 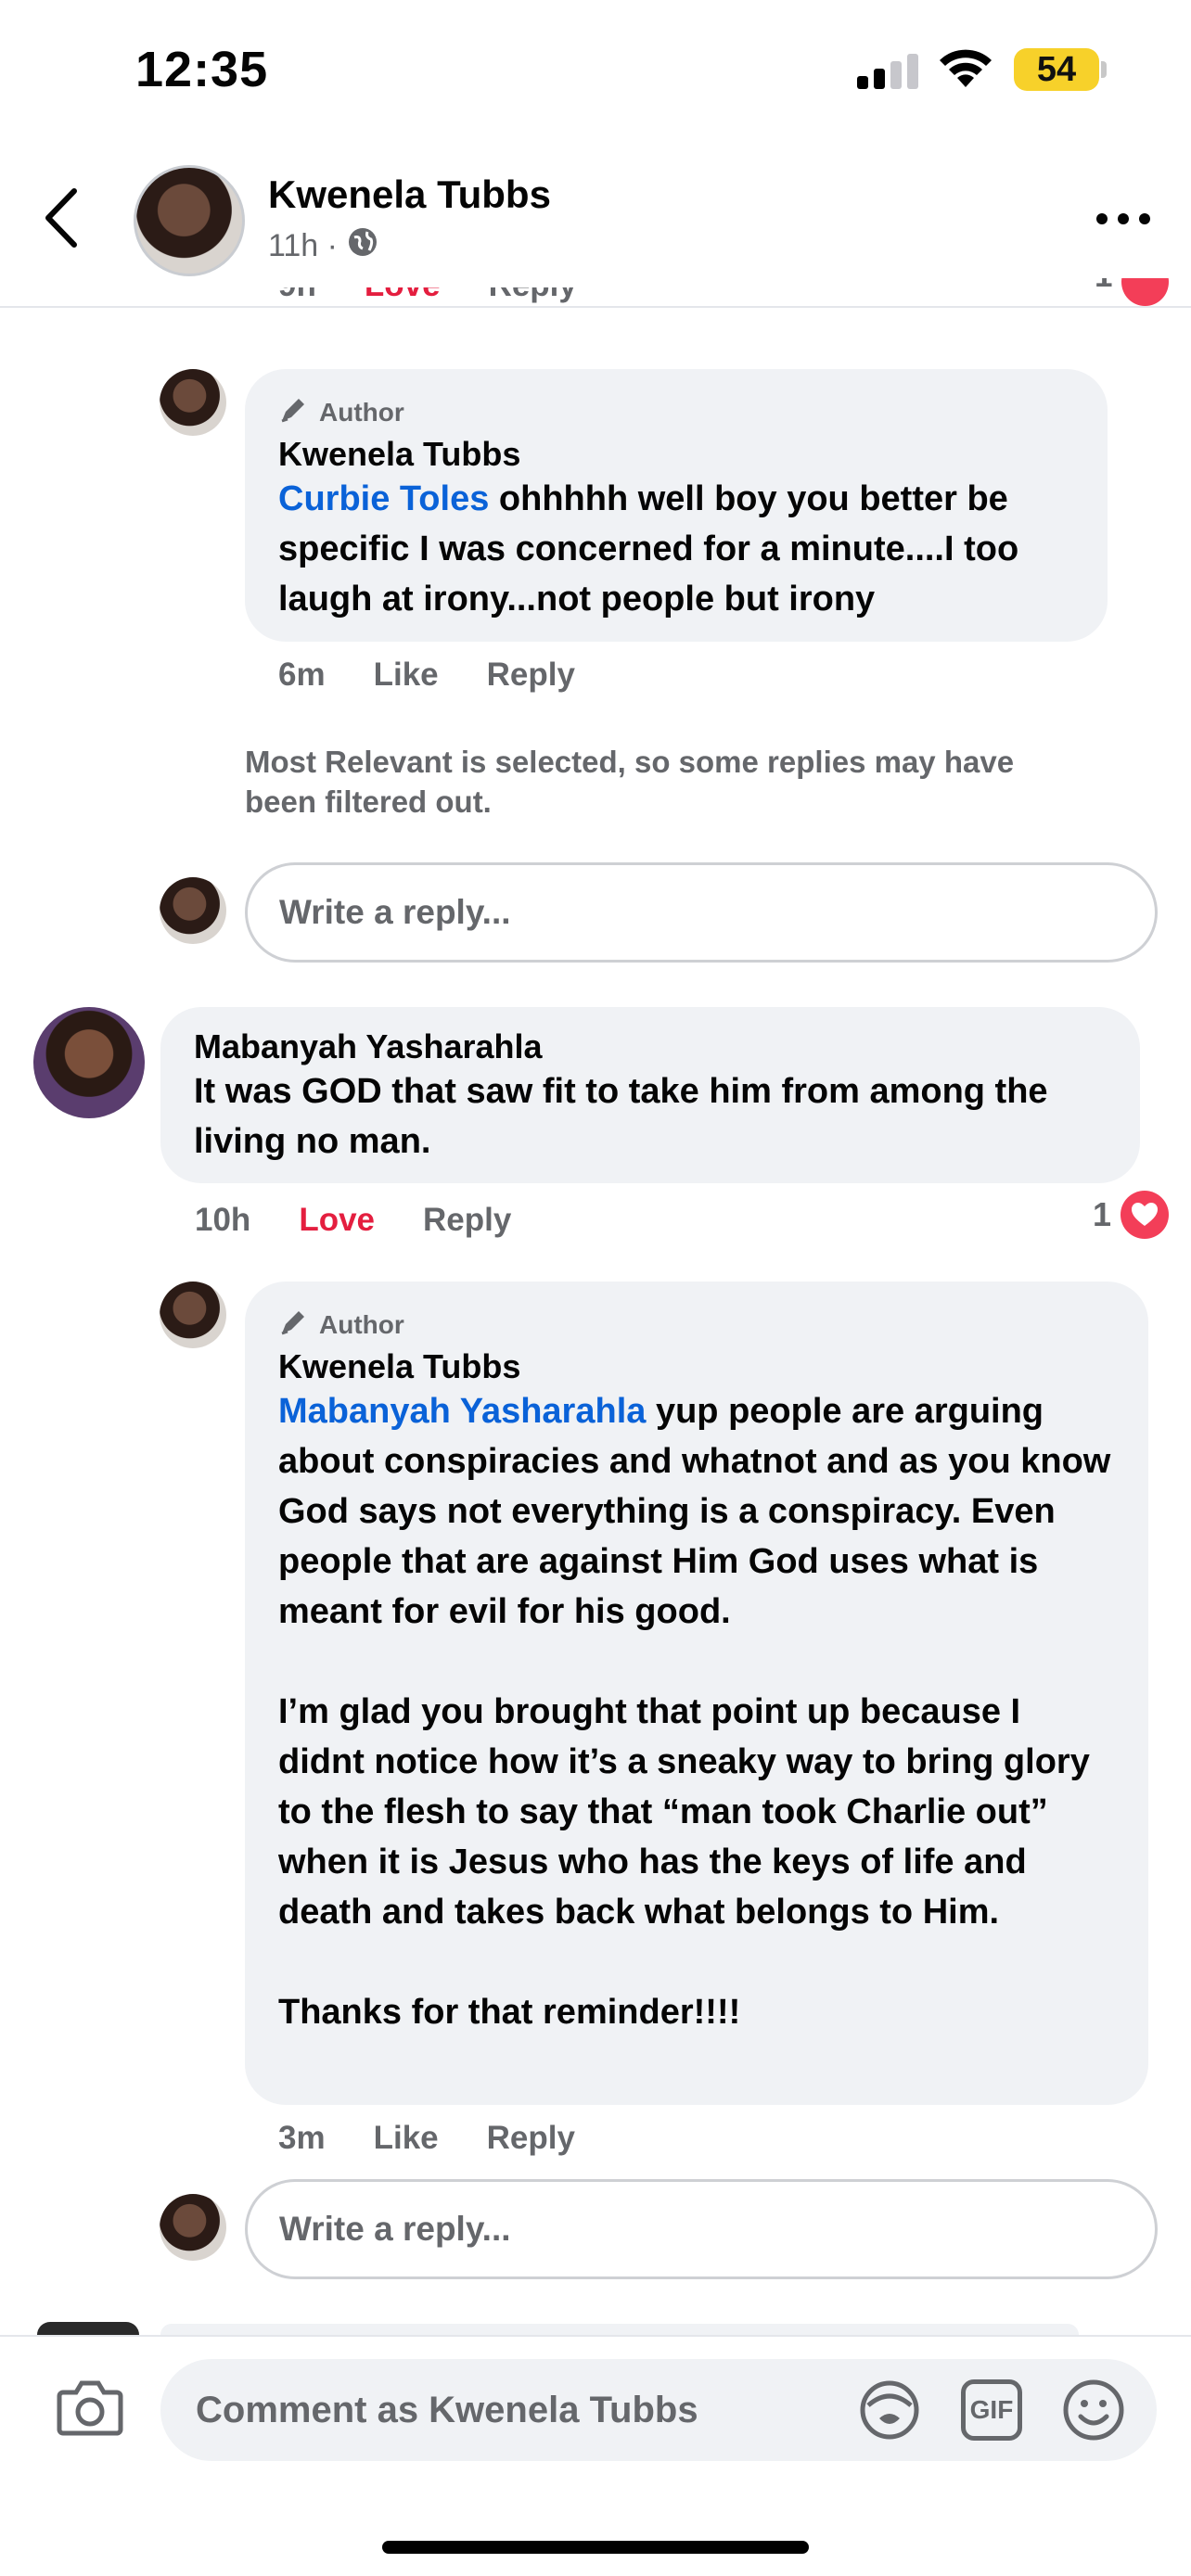 I want to click on comment-reply-button: Reply, so click(x=467, y=1220).